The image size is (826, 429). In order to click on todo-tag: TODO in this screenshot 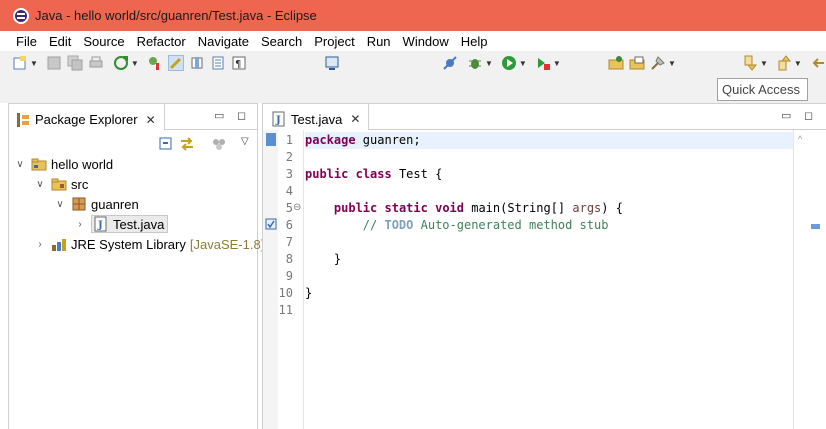, I will do `click(399, 225)`.